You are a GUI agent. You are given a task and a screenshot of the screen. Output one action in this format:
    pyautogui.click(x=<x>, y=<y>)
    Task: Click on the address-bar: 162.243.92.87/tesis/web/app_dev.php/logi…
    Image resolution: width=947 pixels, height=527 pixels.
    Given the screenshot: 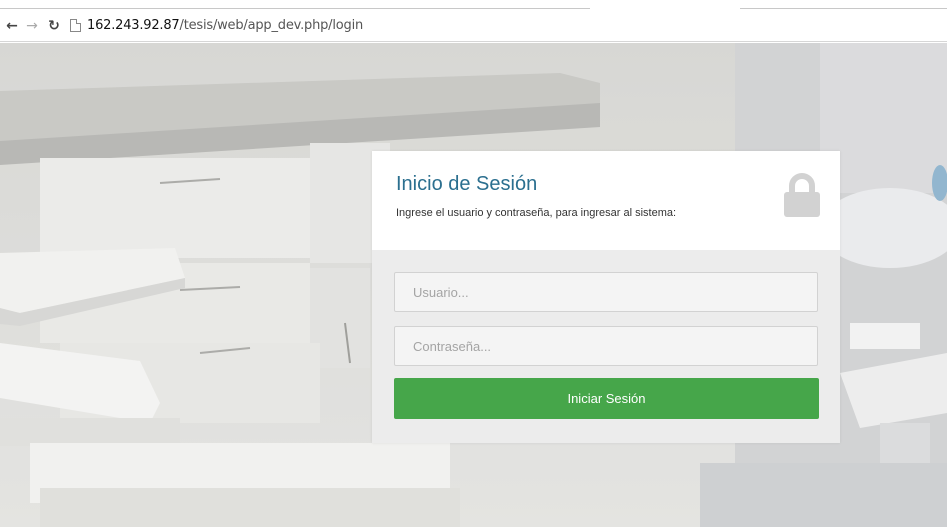 What is the action you would take?
    pyautogui.click(x=225, y=25)
    